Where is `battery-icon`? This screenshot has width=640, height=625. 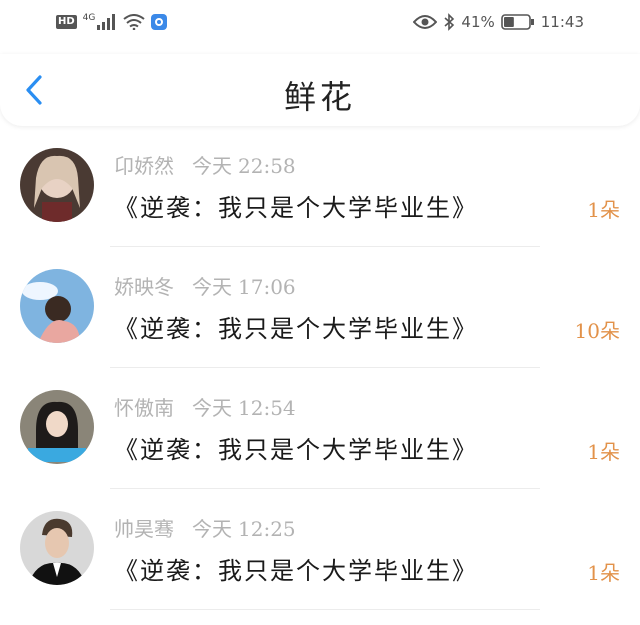
battery-icon is located at coordinates (517, 22).